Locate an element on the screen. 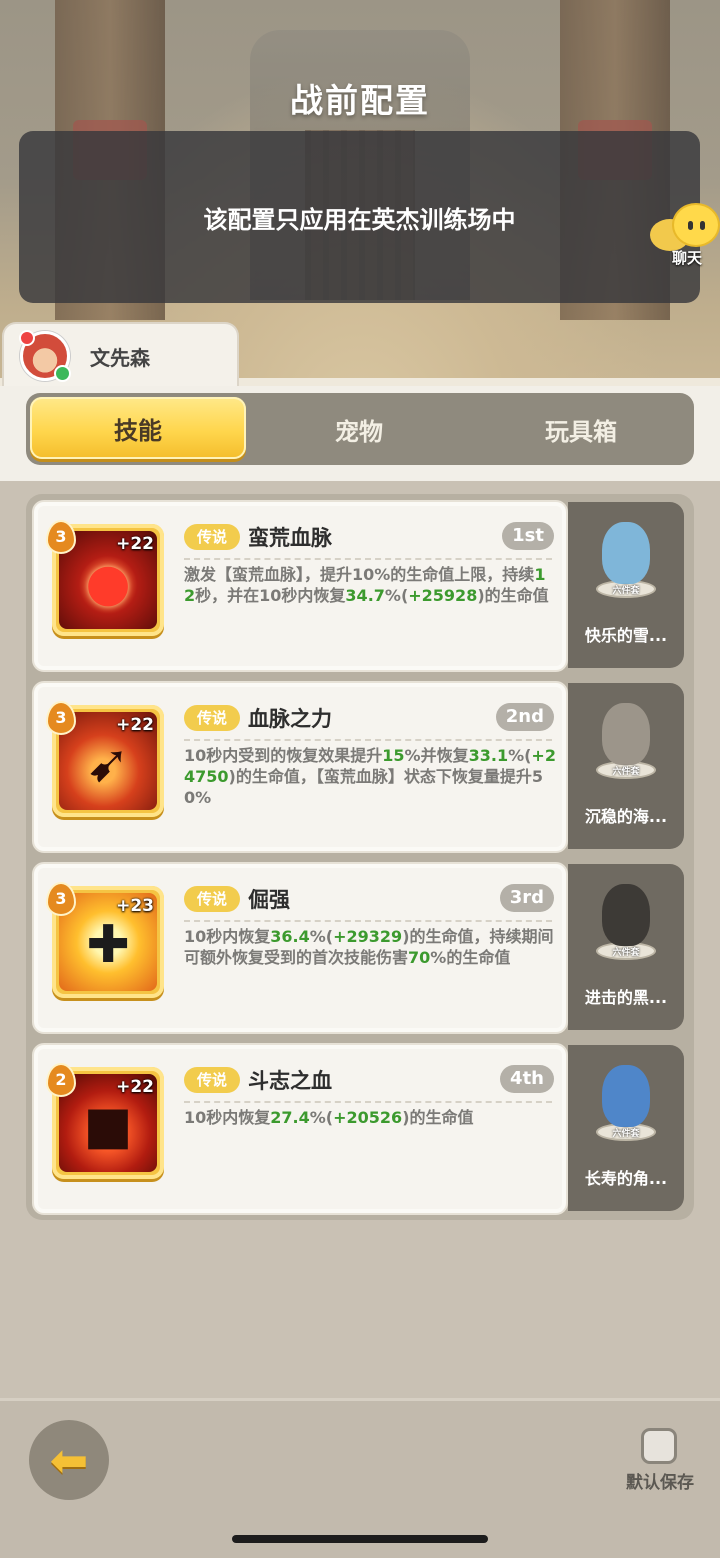 This screenshot has height=1558, width=720. tab-pets: 宠物 is located at coordinates (359, 429).